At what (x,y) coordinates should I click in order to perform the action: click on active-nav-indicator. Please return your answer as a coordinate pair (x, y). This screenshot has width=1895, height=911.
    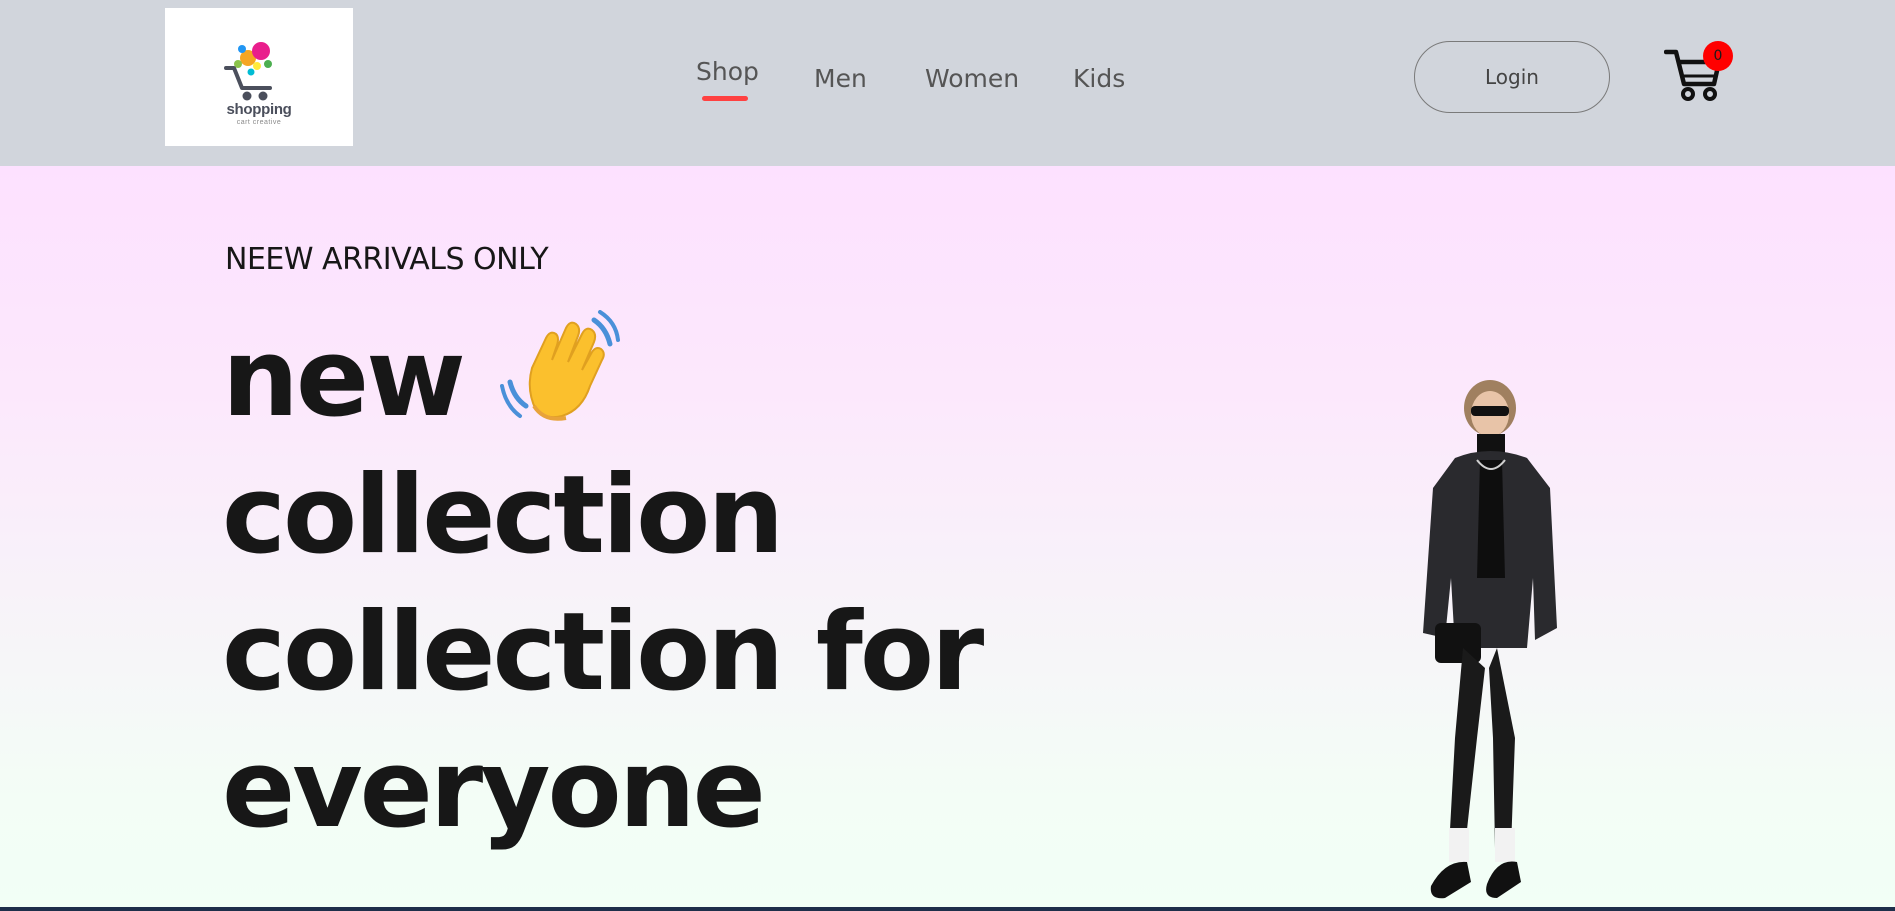
    Looking at the image, I should click on (725, 98).